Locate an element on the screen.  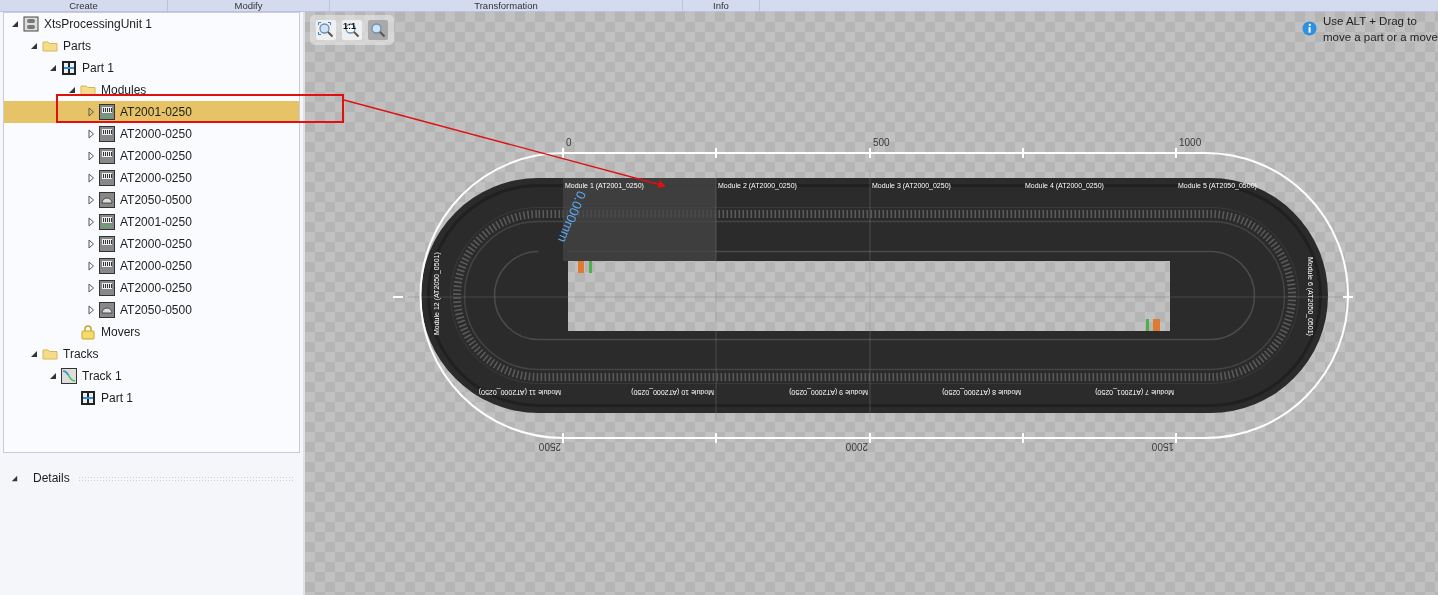
scale-label: 2000 is located at coordinates (856, 446).